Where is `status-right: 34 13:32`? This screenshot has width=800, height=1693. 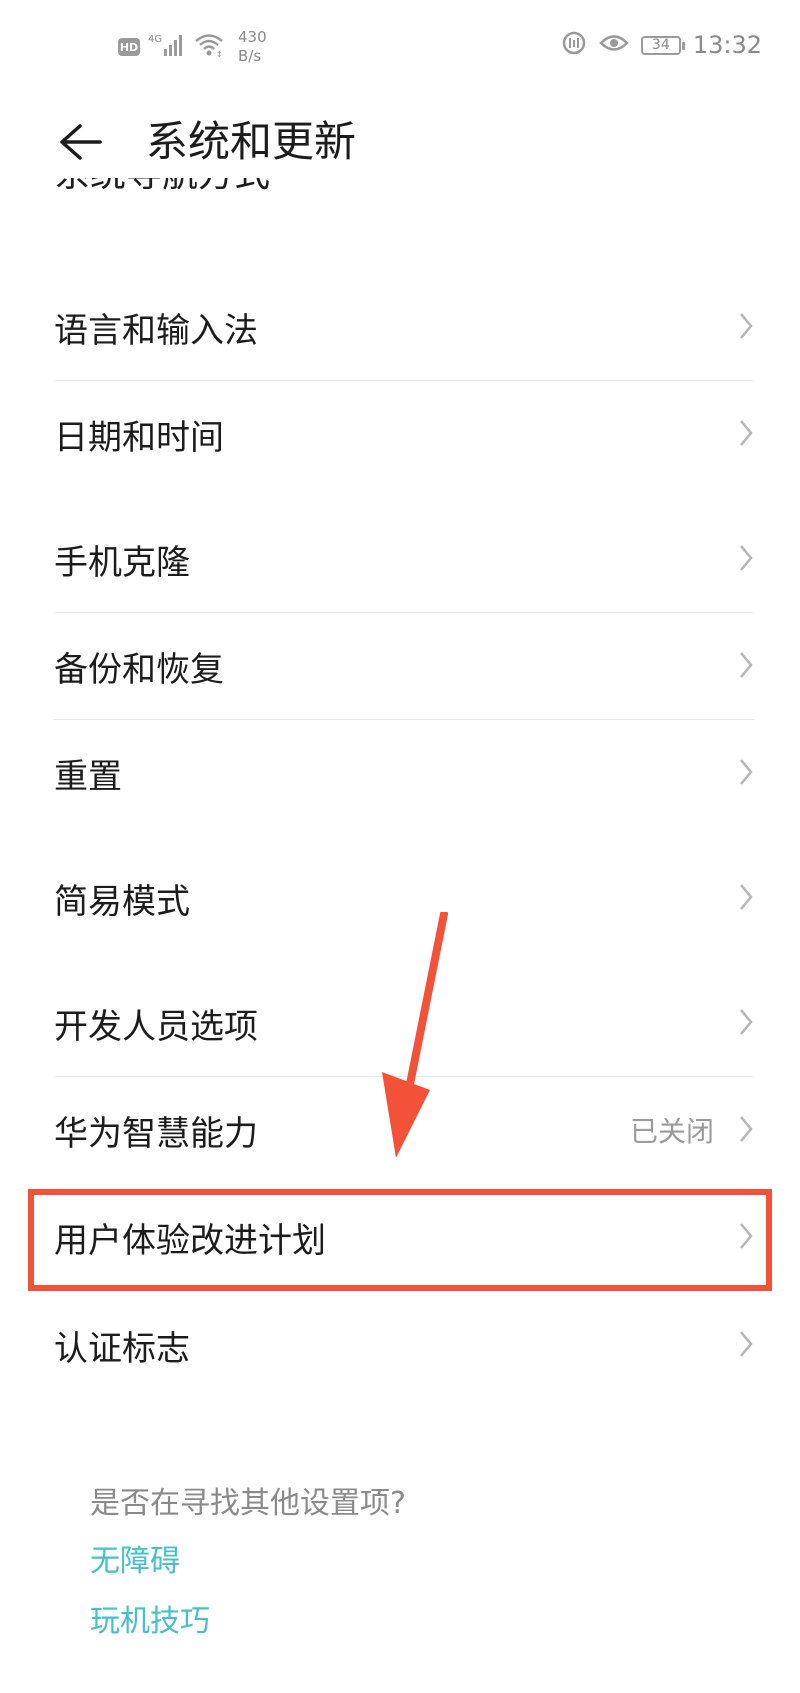 status-right: 34 13:32 is located at coordinates (661, 45).